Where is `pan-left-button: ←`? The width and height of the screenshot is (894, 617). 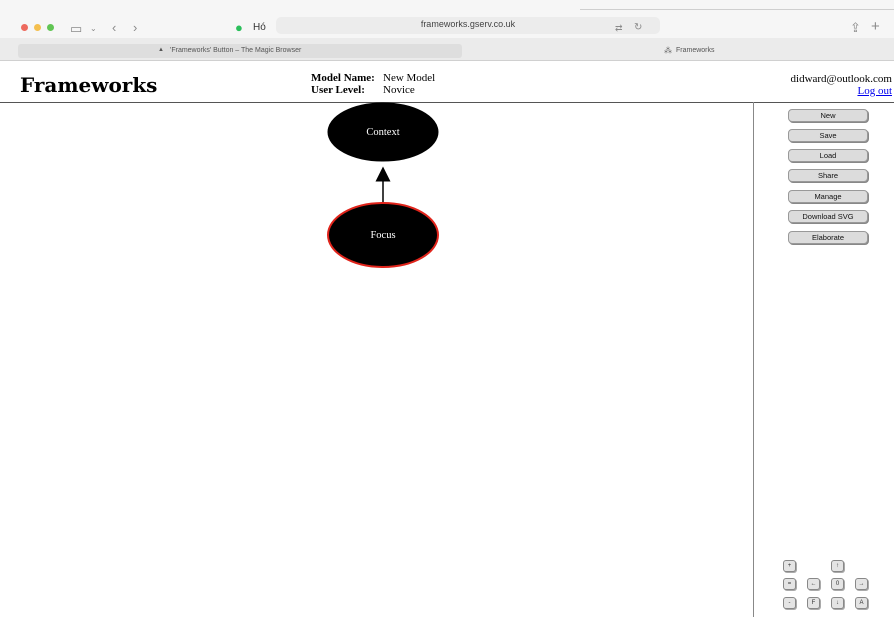 pan-left-button: ← is located at coordinates (813, 584).